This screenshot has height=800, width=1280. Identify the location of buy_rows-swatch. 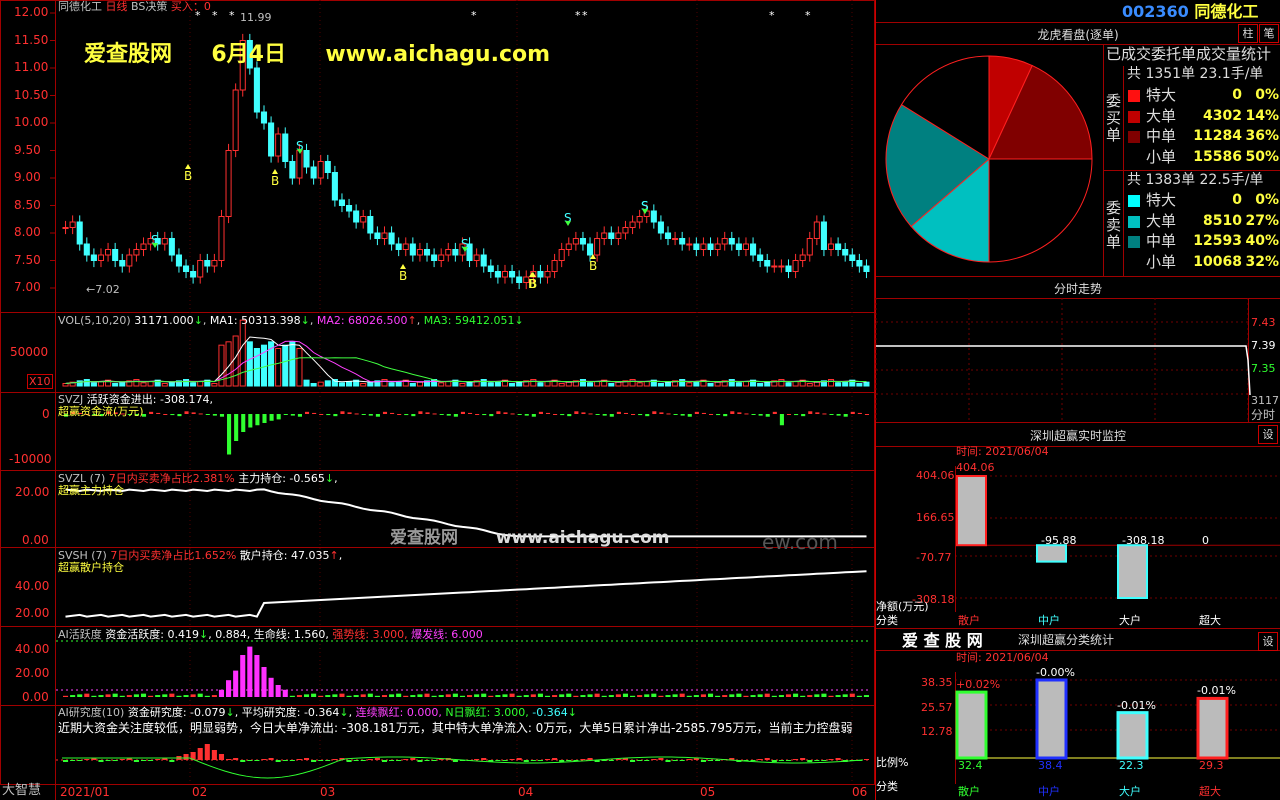
(1134, 116).